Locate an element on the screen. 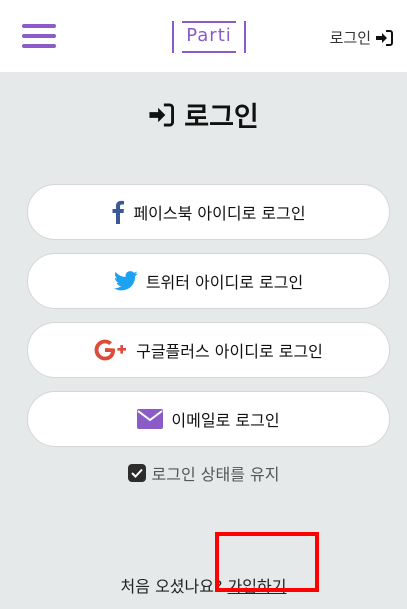  signup-row: 처음 오셨나요? 가입하기 is located at coordinates (203, 585).